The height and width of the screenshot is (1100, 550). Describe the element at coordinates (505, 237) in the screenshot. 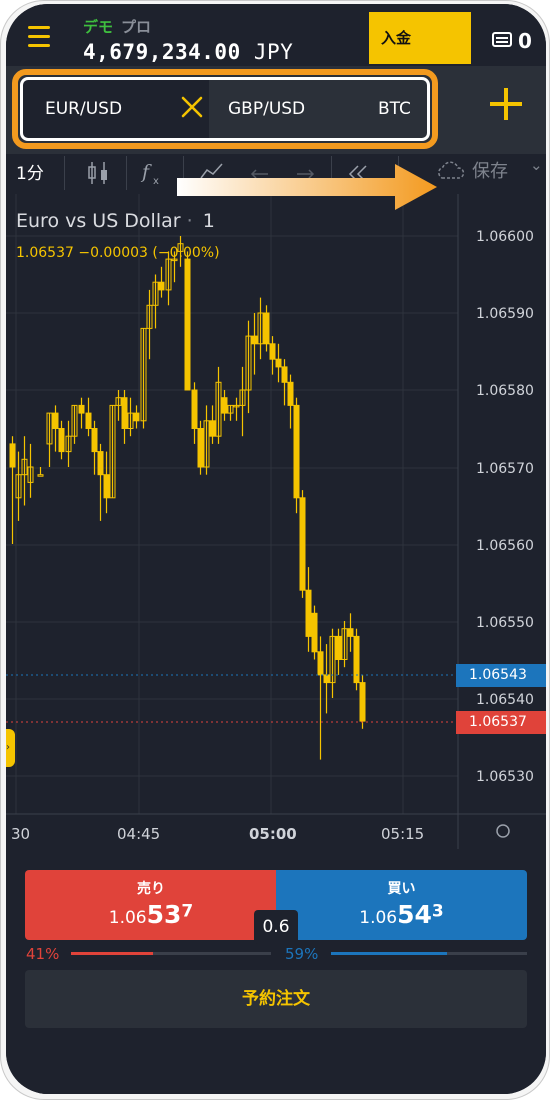

I see `price-axis-label: 1.06600` at that location.